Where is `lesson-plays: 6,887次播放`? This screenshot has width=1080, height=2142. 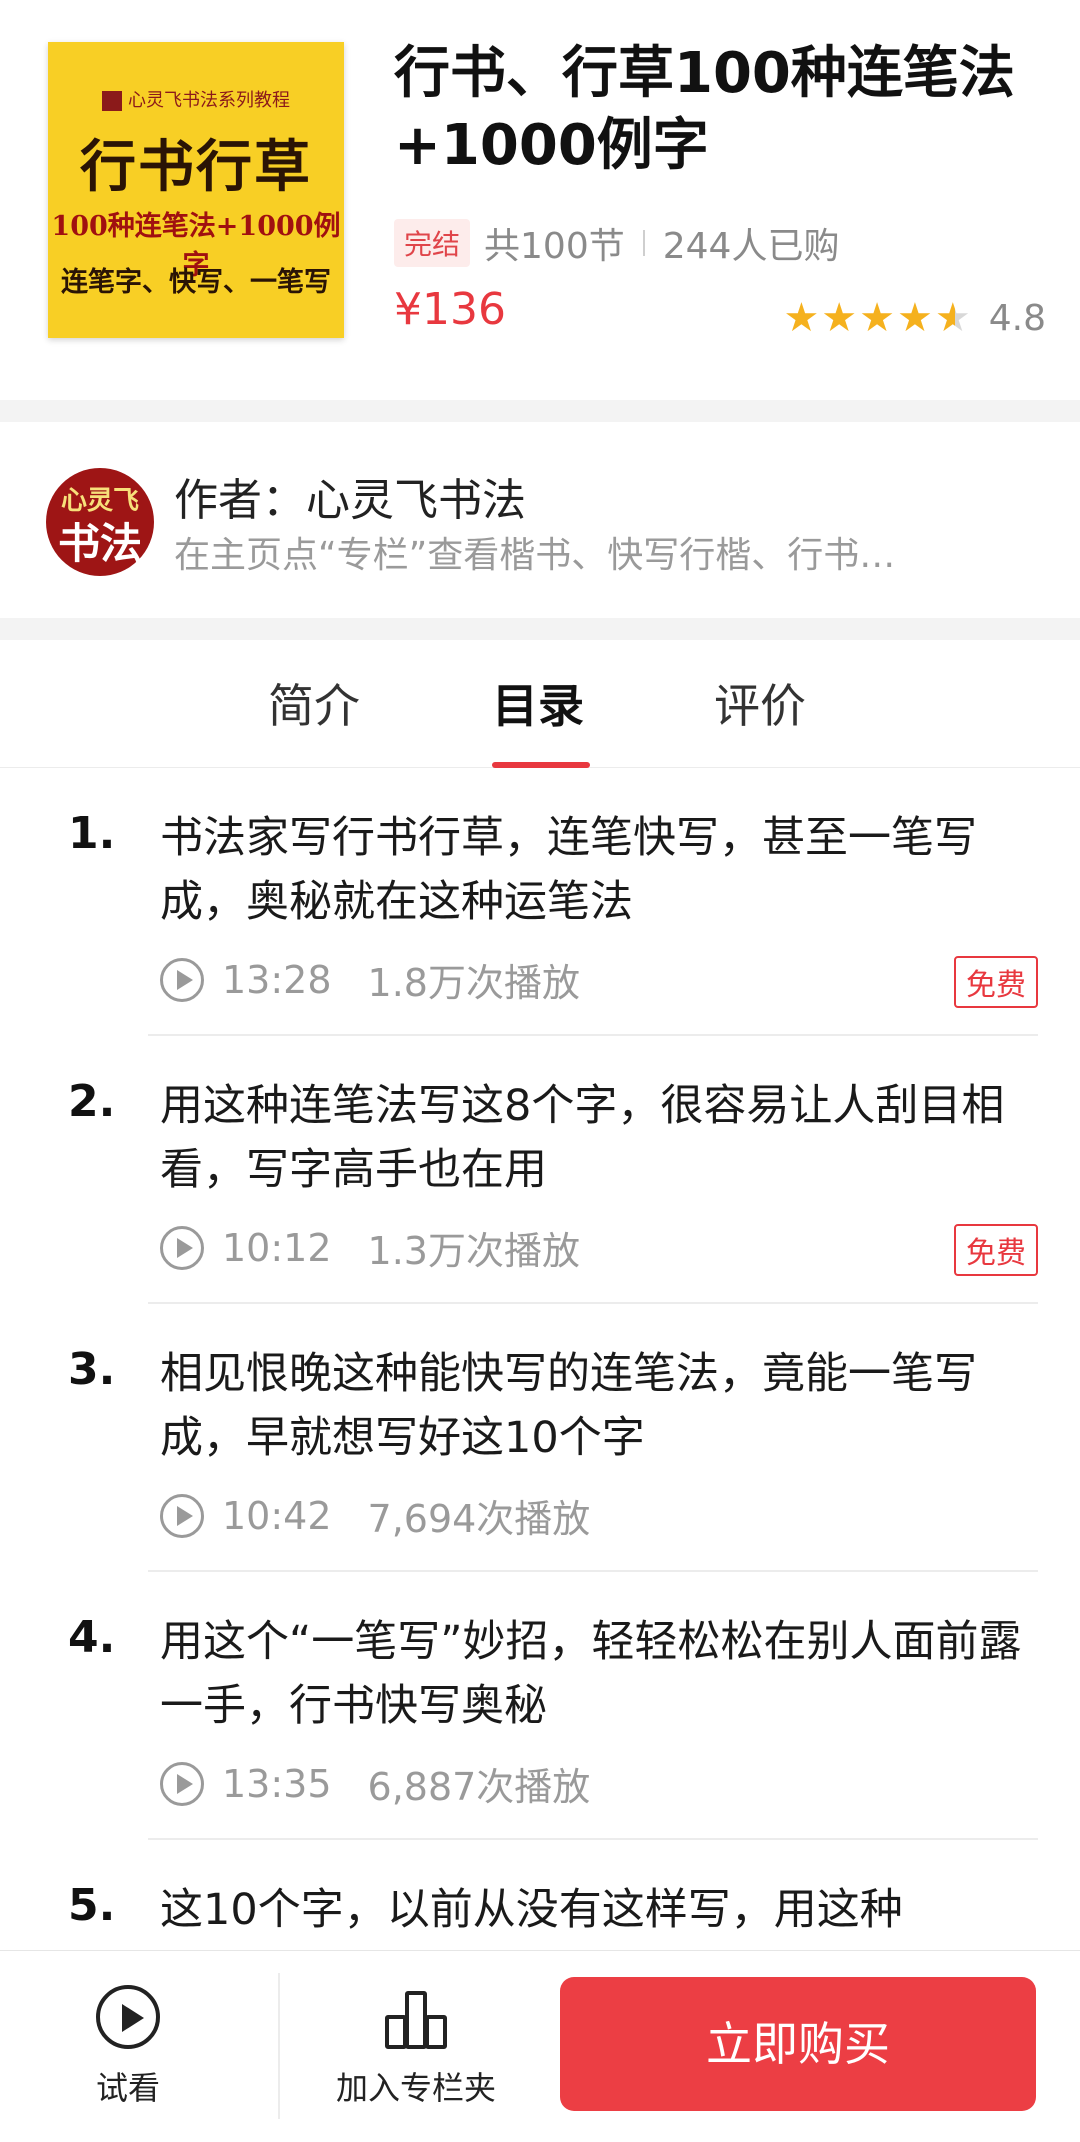 lesson-plays: 6,887次播放 is located at coordinates (479, 1787).